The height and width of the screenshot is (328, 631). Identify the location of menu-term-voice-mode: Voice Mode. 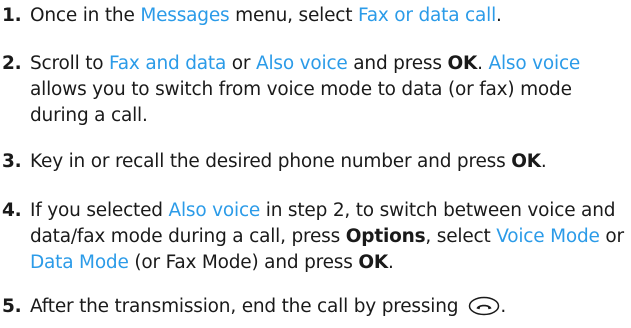
(548, 236).